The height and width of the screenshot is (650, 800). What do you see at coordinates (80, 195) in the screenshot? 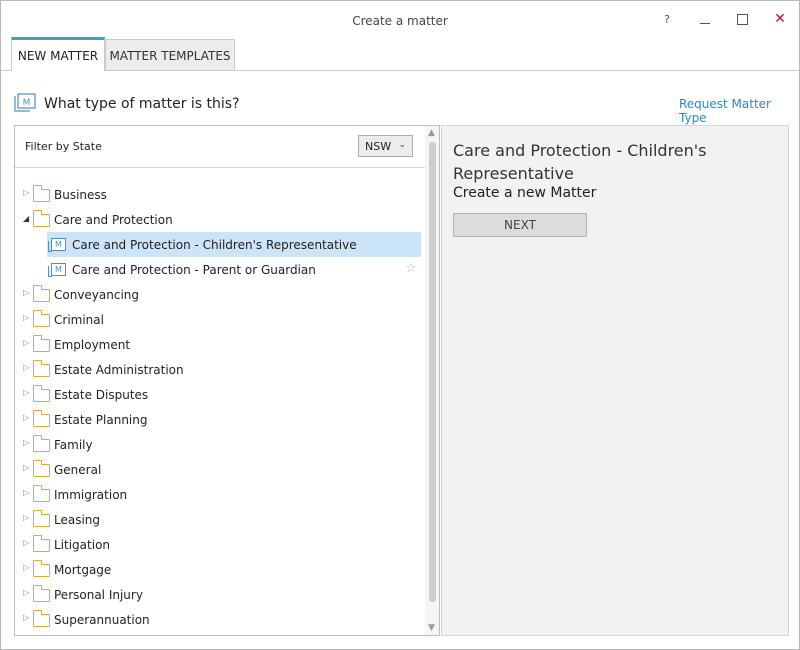
I see `tree-item-label: Business` at bounding box center [80, 195].